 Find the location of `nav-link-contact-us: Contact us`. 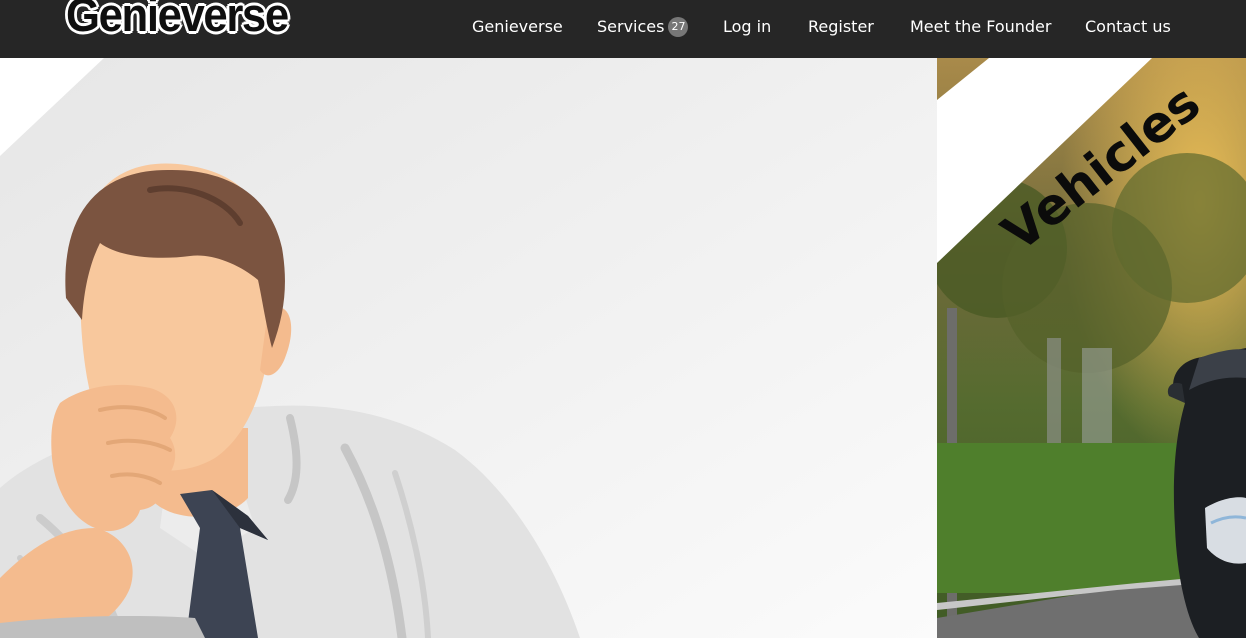

nav-link-contact-us: Contact us is located at coordinates (1128, 27).